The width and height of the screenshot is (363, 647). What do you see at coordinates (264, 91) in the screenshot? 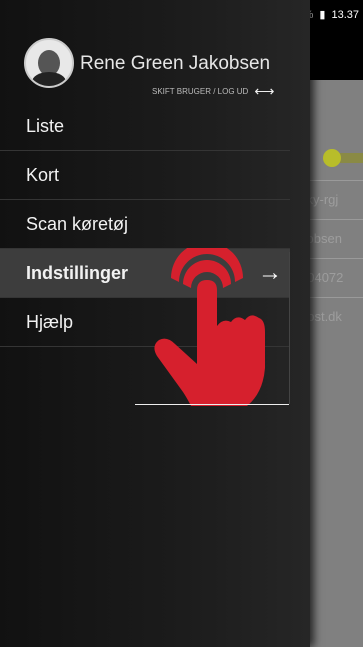
I see `swap-arrows-icon: ⟷` at bounding box center [264, 91].